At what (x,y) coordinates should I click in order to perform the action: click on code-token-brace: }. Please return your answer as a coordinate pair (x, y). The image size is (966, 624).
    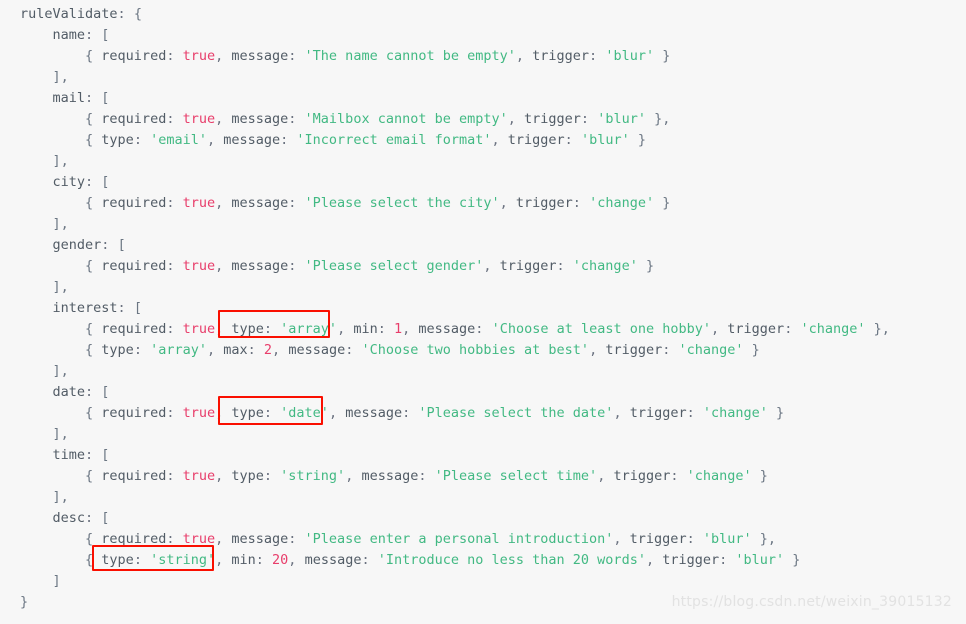
    Looking at the image, I should click on (759, 476).